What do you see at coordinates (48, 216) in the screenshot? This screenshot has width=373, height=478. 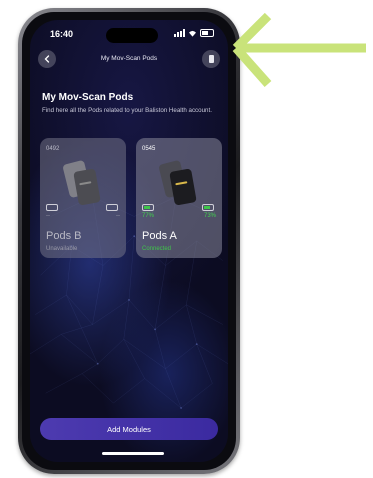 I see `battery-left-value: --` at bounding box center [48, 216].